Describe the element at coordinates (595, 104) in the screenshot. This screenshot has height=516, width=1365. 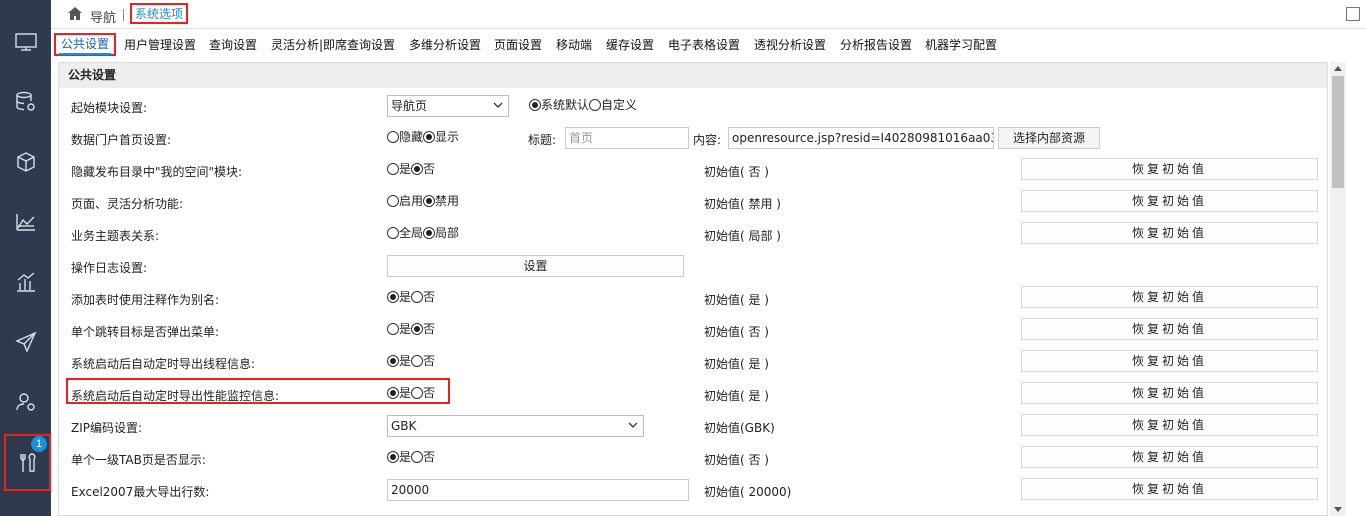
I see `radio-custom` at that location.